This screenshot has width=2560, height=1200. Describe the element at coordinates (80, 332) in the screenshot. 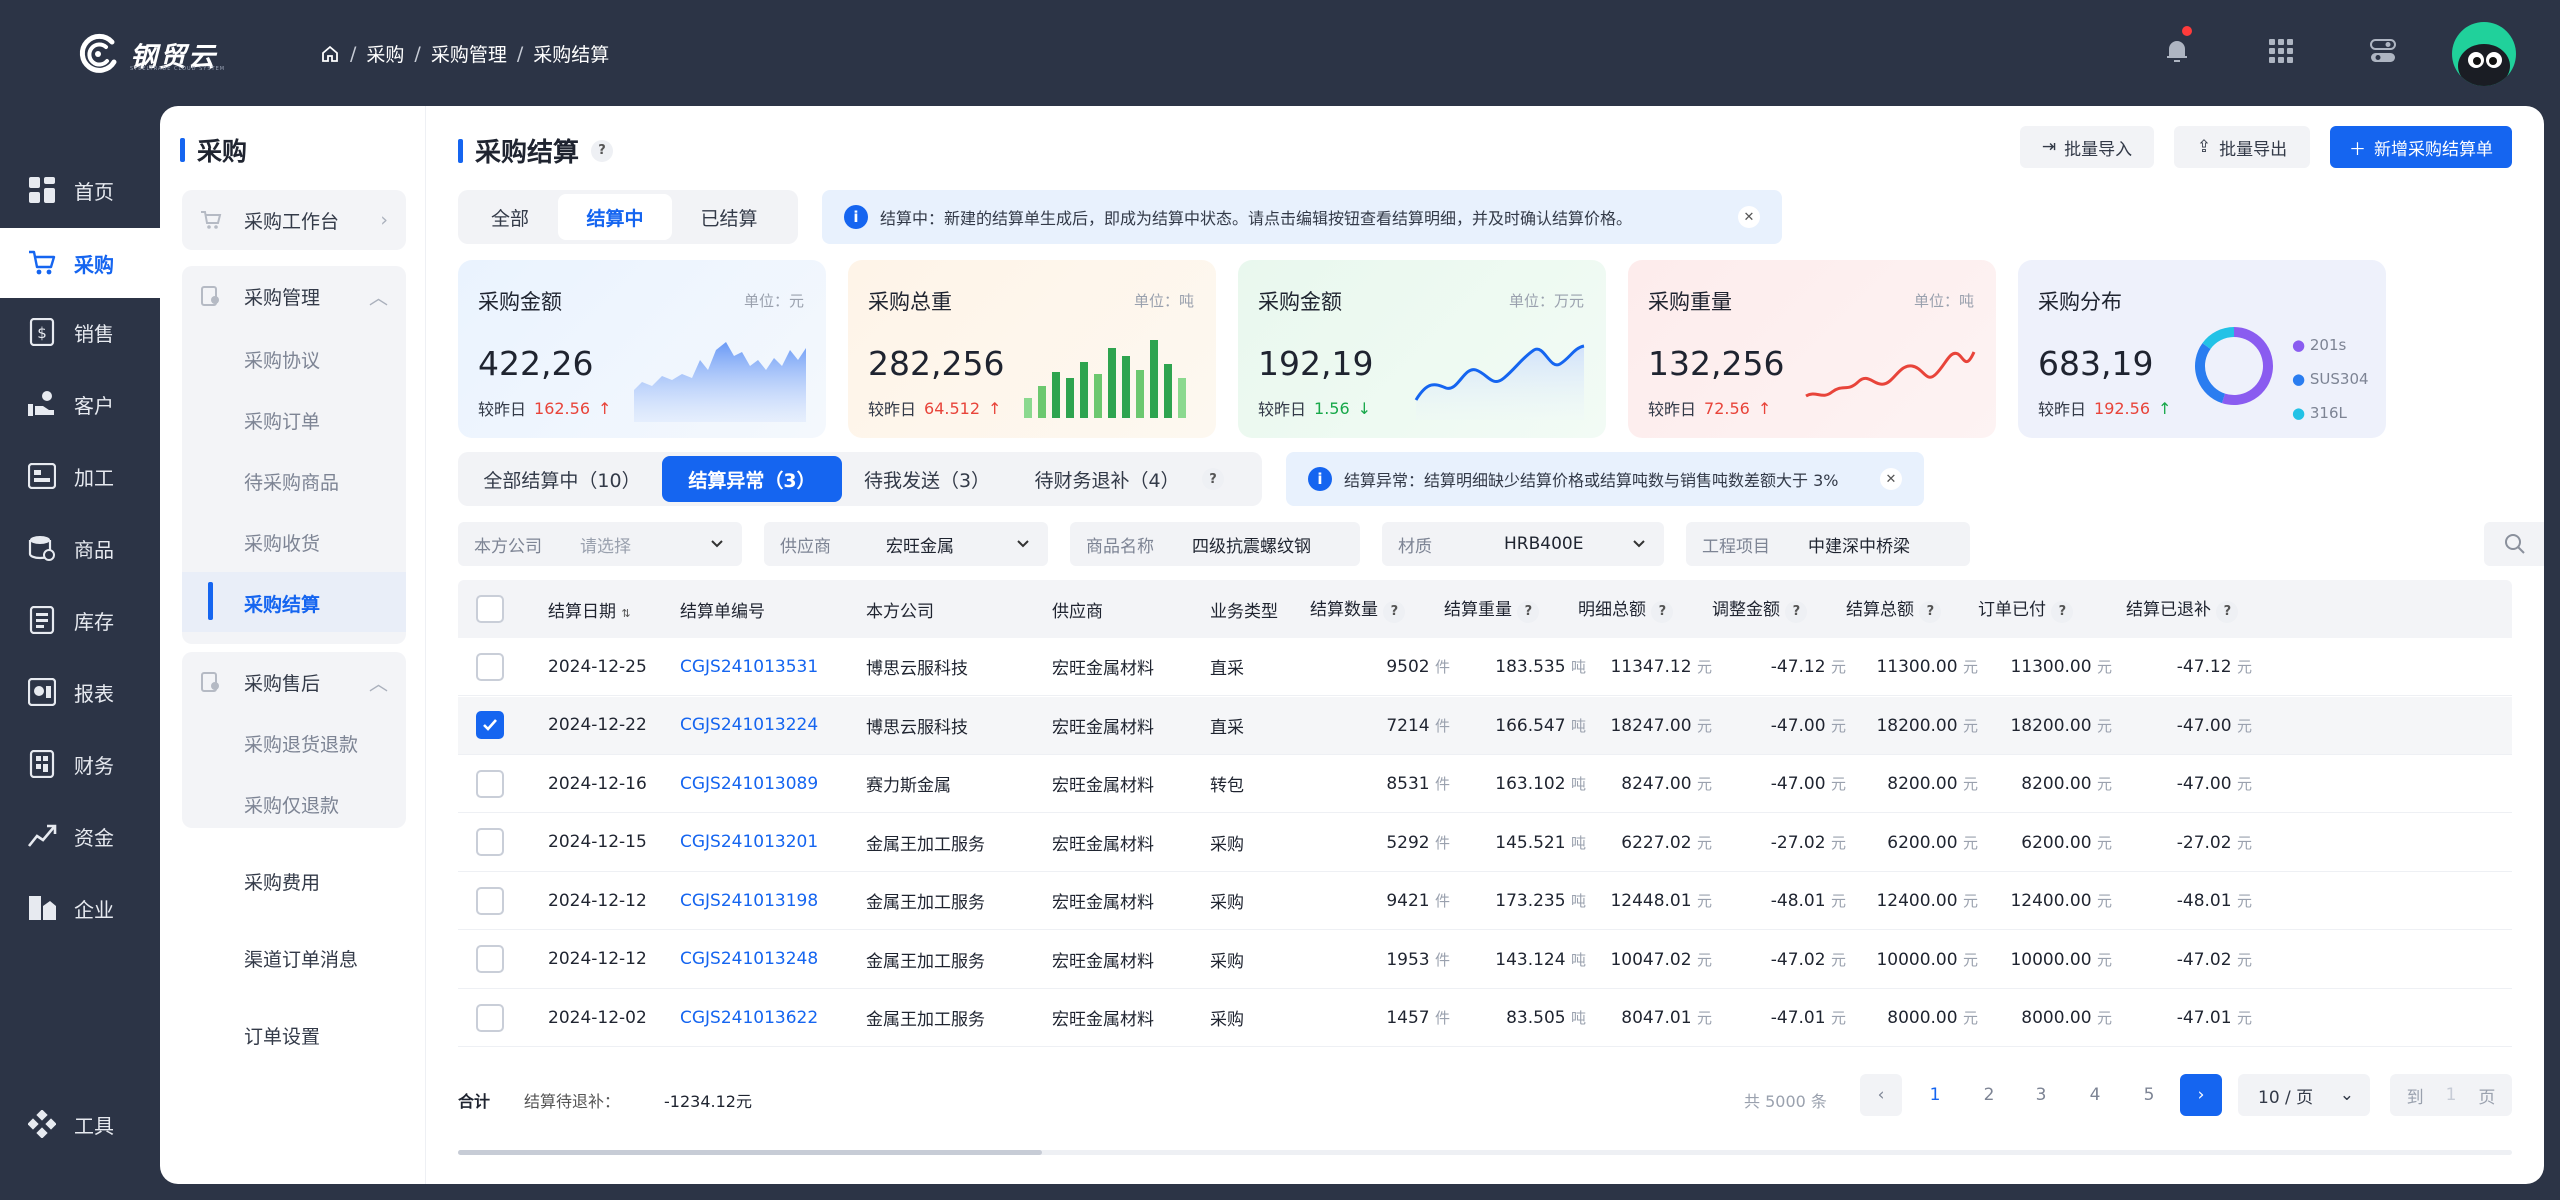

I see `nav-item-sales: $ 销售` at that location.